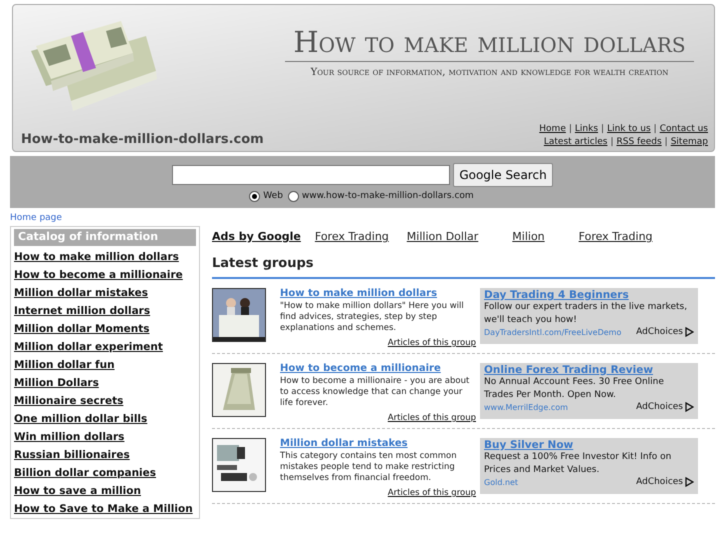  Describe the element at coordinates (489, 43) in the screenshot. I see `site-title: How to make million dollars` at that location.